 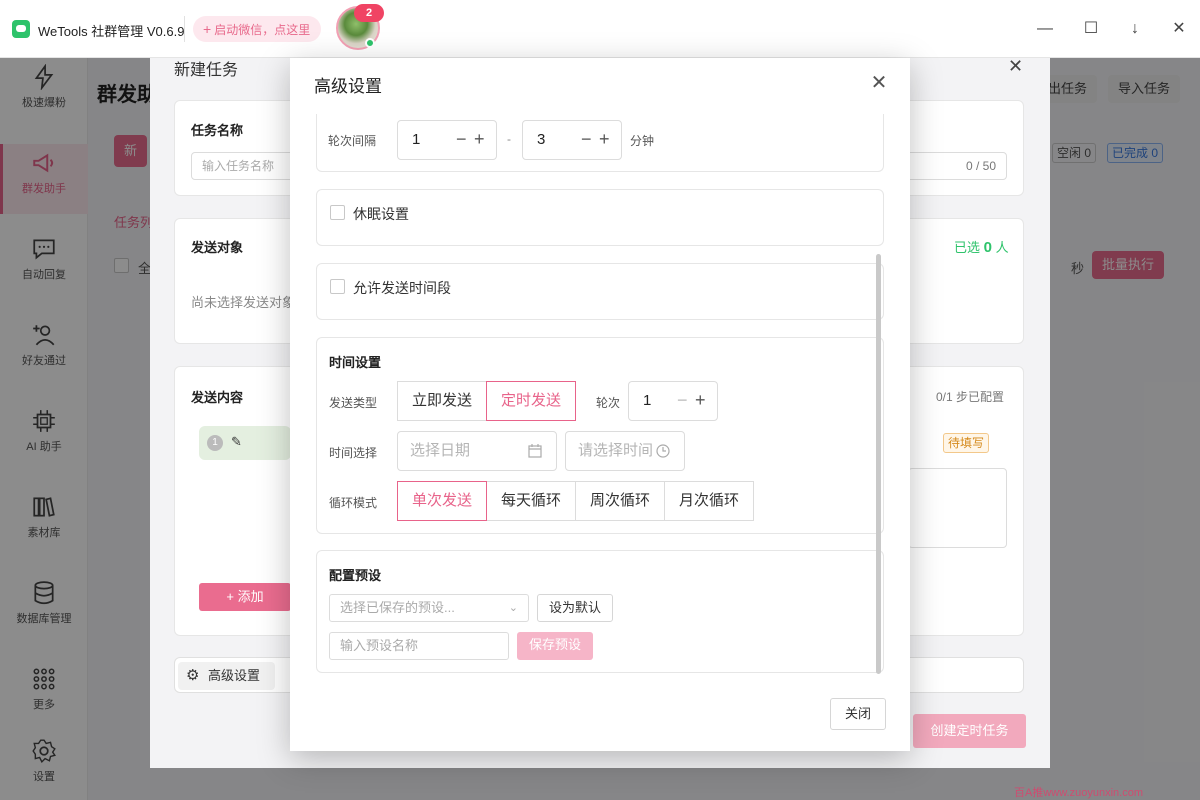 I want to click on time-picker: 请选择时间, so click(x=625, y=451).